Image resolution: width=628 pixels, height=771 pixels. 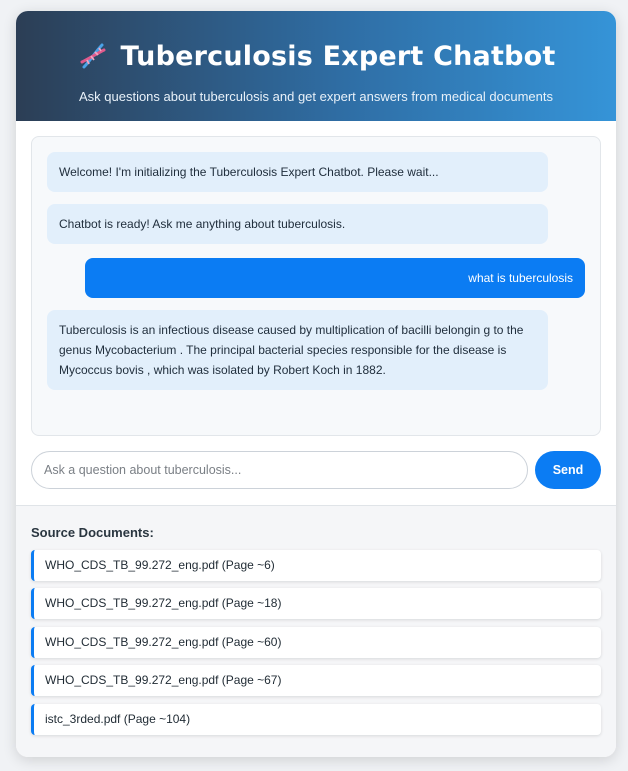 What do you see at coordinates (316, 719) in the screenshot?
I see `source-document-item: istc_3rded.pdf (Page ~104)` at bounding box center [316, 719].